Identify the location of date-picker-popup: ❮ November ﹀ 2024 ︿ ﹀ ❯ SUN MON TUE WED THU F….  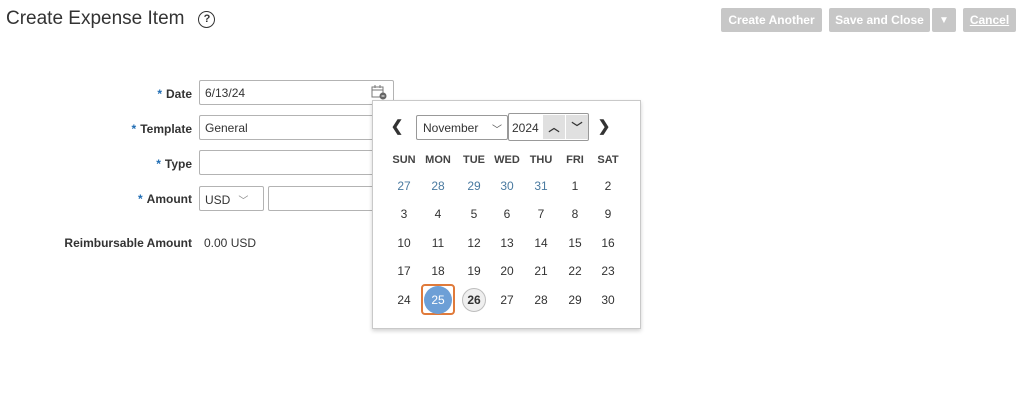
(506, 214).